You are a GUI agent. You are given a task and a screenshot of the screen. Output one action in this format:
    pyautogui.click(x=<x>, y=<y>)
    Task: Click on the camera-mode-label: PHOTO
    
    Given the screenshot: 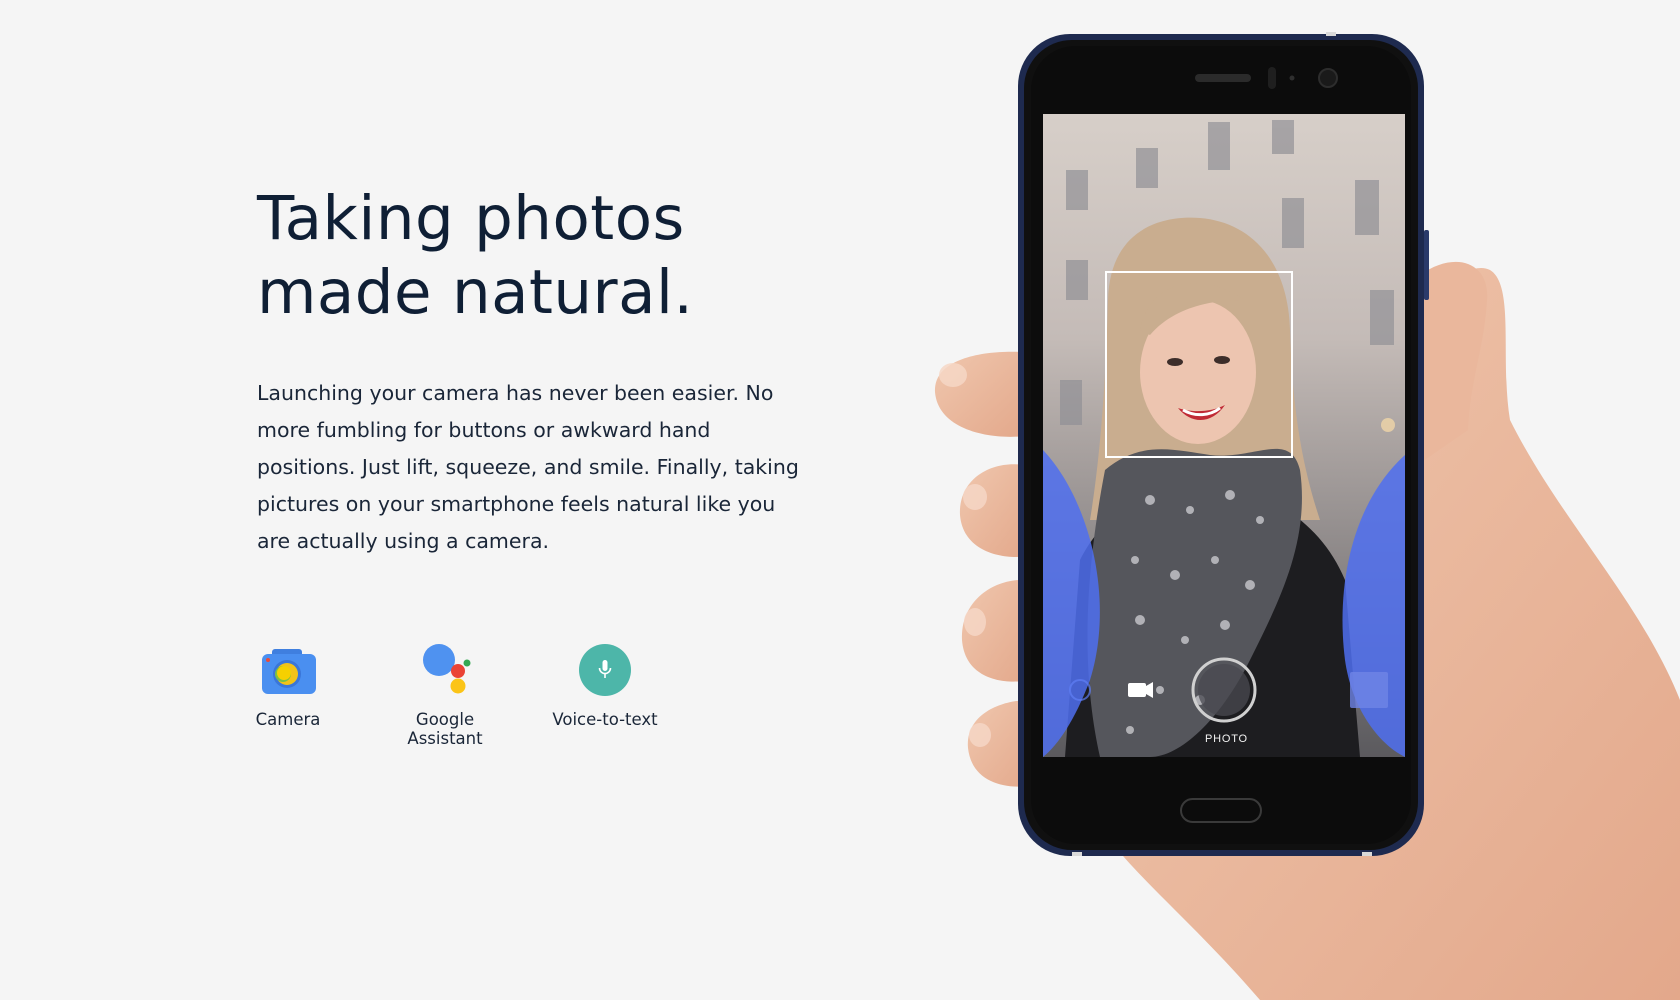 What is the action you would take?
    pyautogui.click(x=1226, y=739)
    